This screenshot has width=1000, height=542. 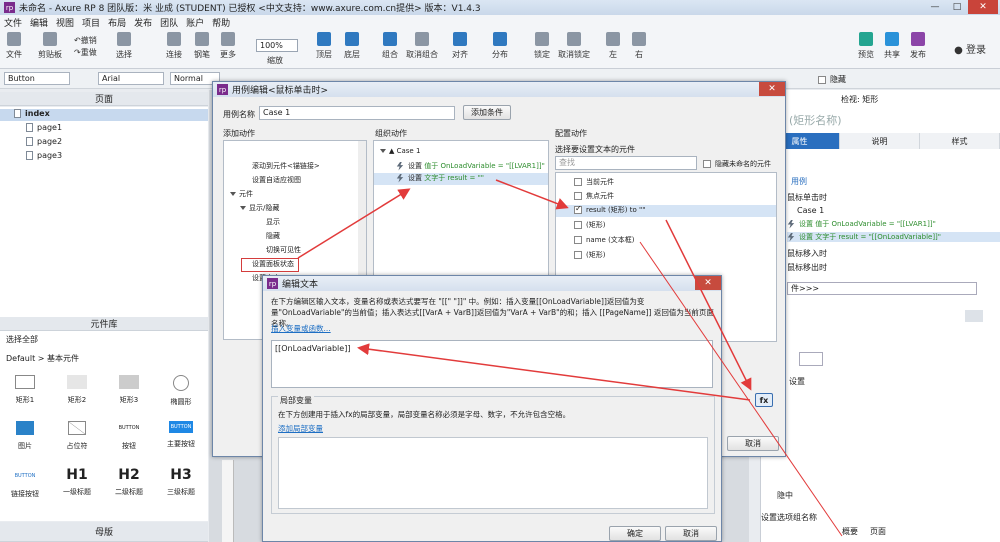 What do you see at coordinates (594, 182) in the screenshot?
I see `target-this-widget: 当前元件` at bounding box center [594, 182].